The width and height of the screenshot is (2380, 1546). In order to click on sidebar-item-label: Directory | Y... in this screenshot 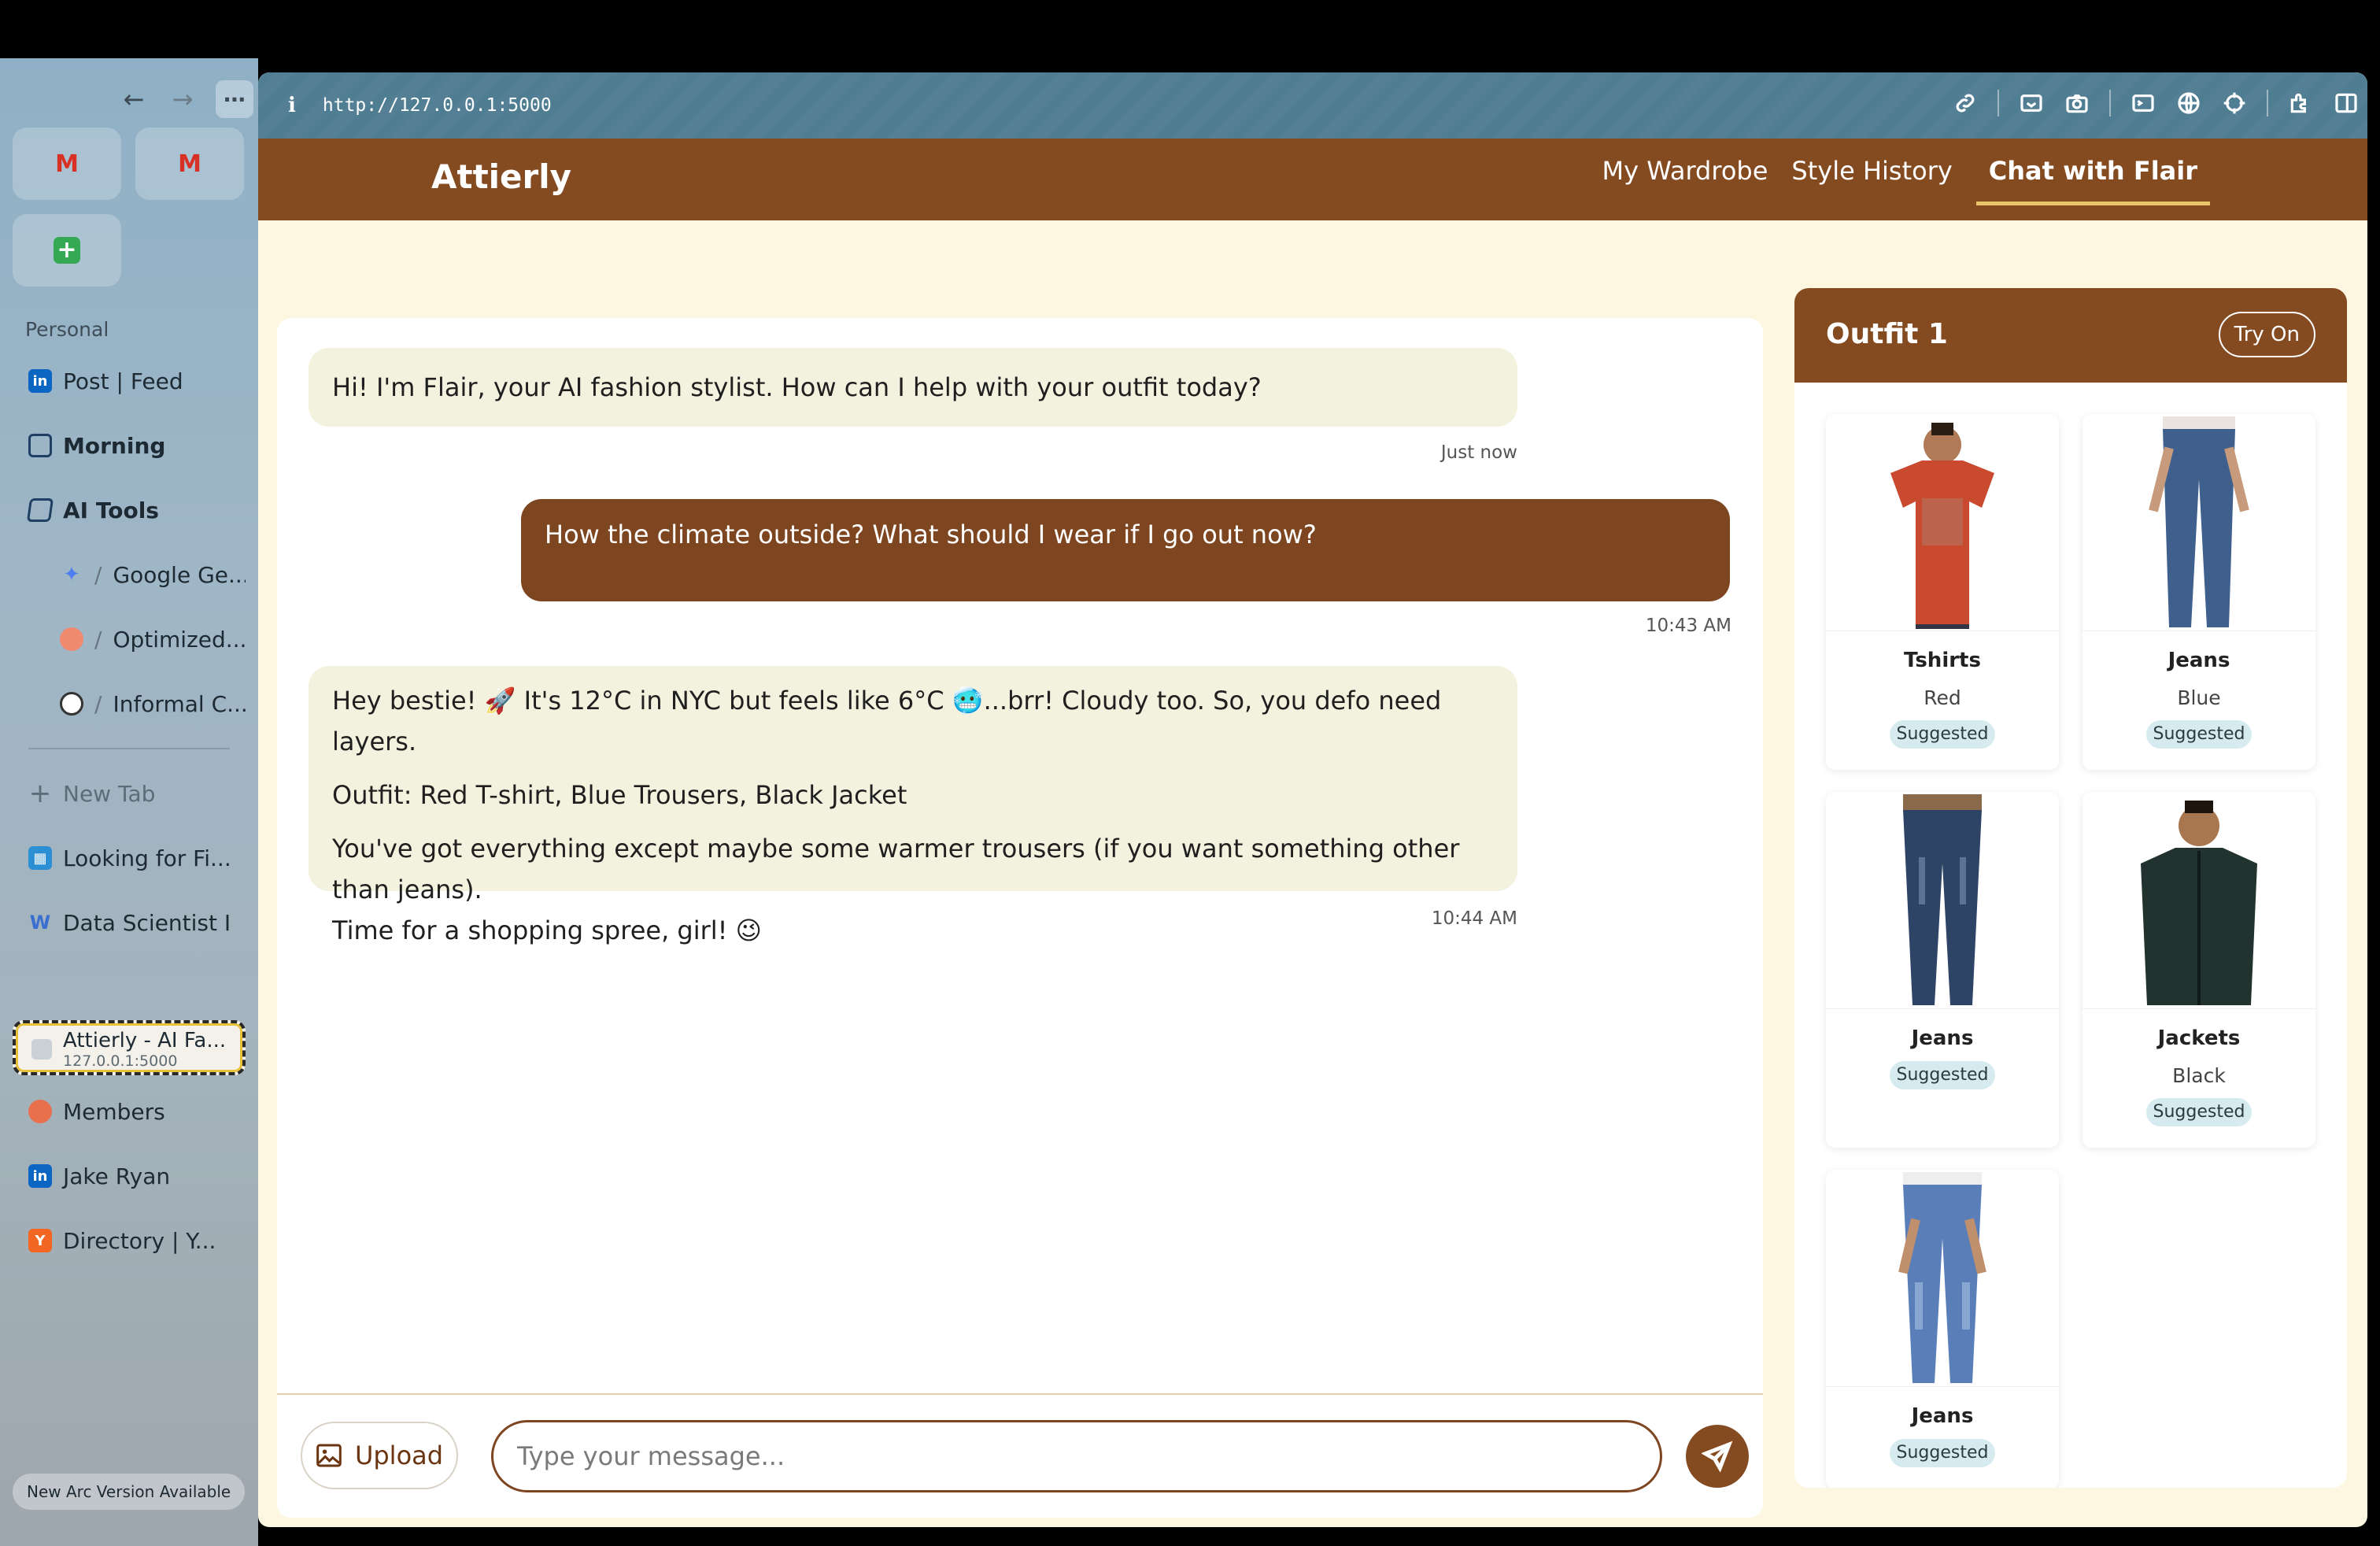, I will do `click(139, 1240)`.